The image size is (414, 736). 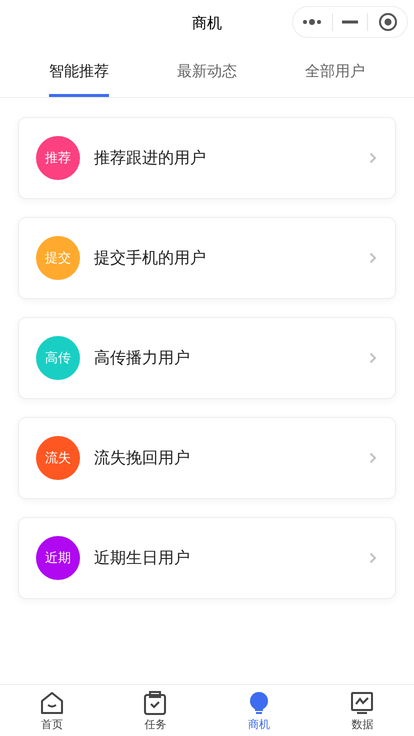 What do you see at coordinates (58, 558) in the screenshot?
I see `category-badge: 近期` at bounding box center [58, 558].